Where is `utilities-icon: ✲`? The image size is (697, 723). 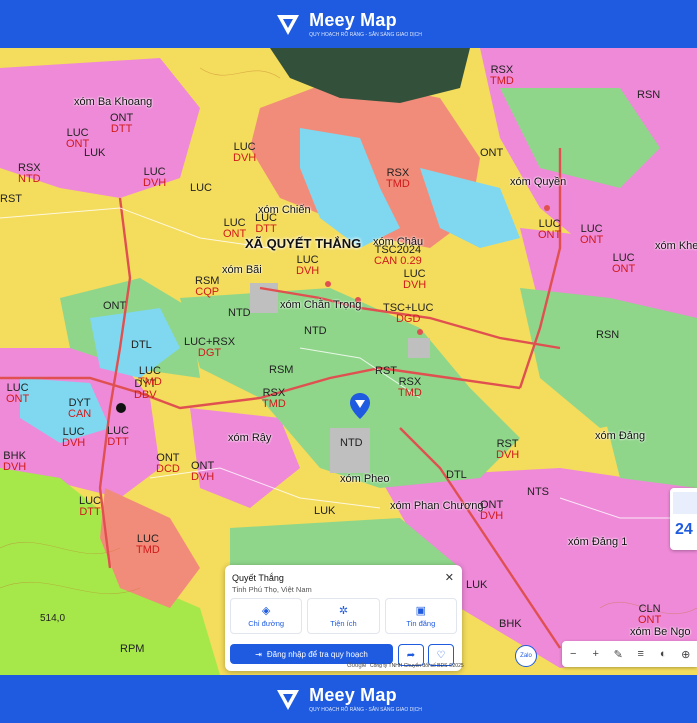
utilities-icon: ✲ is located at coordinates (343, 611).